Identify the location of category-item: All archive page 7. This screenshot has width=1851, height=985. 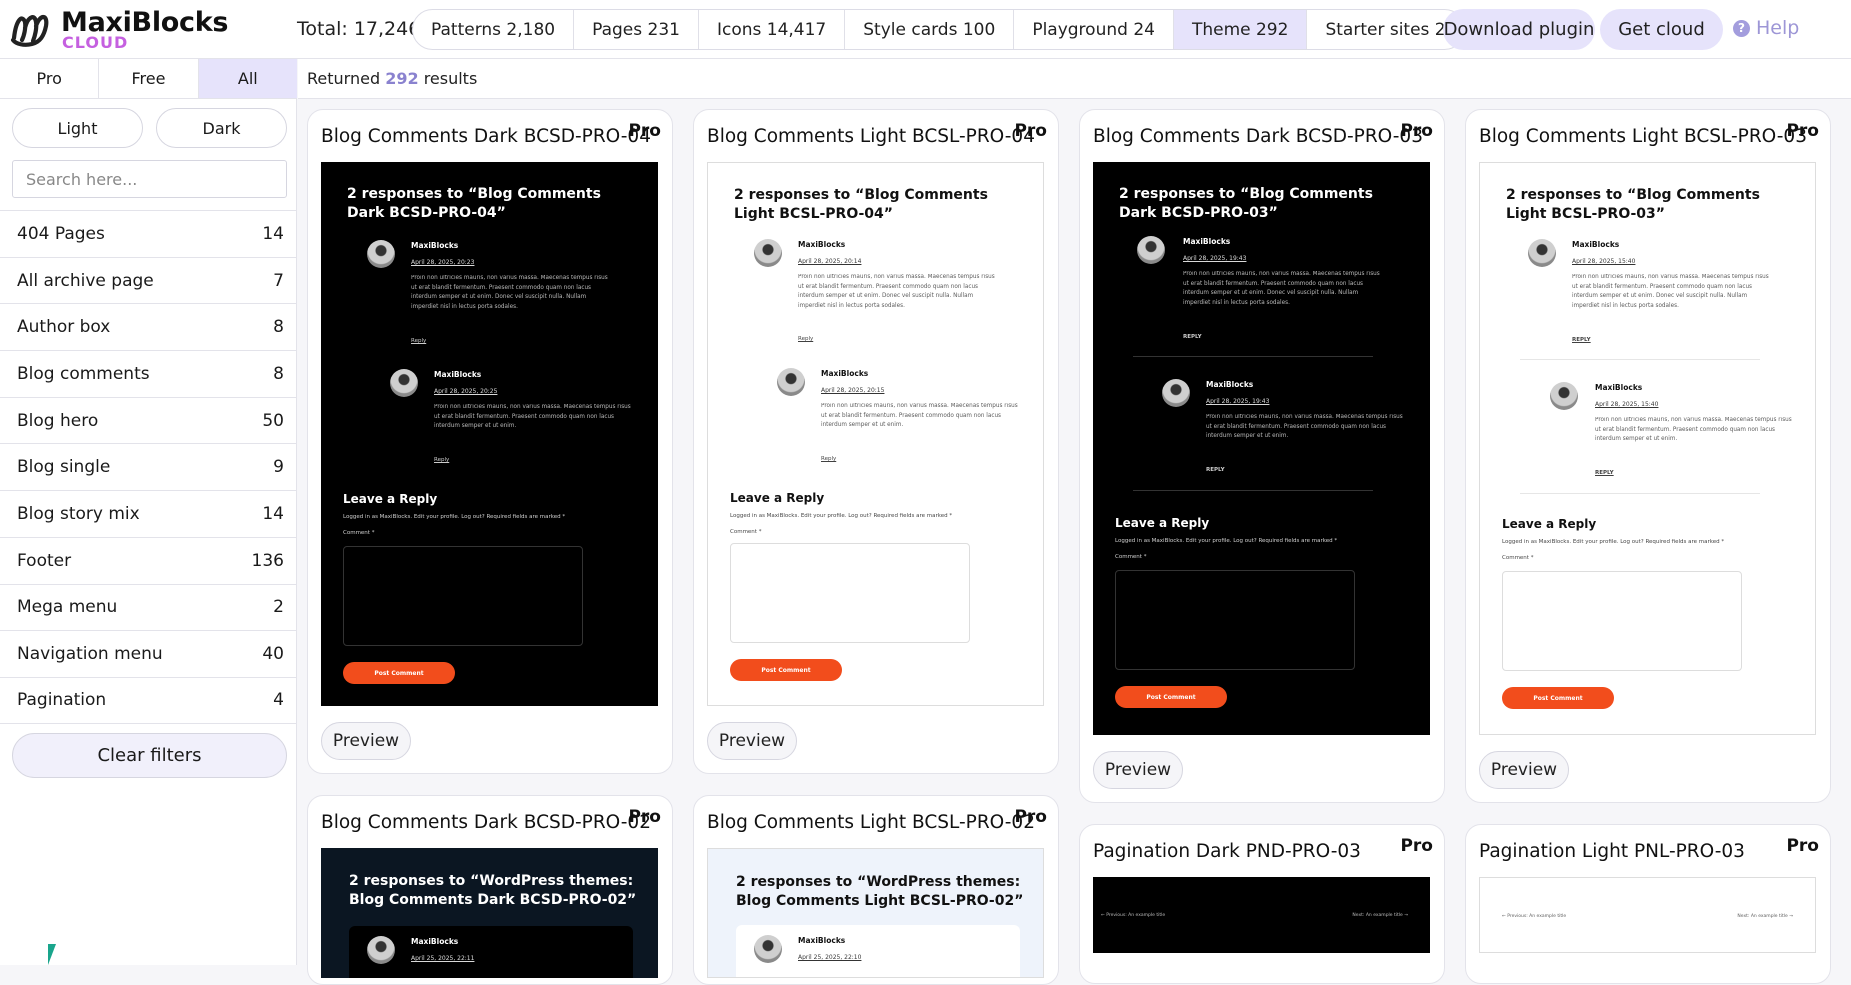
(148, 280).